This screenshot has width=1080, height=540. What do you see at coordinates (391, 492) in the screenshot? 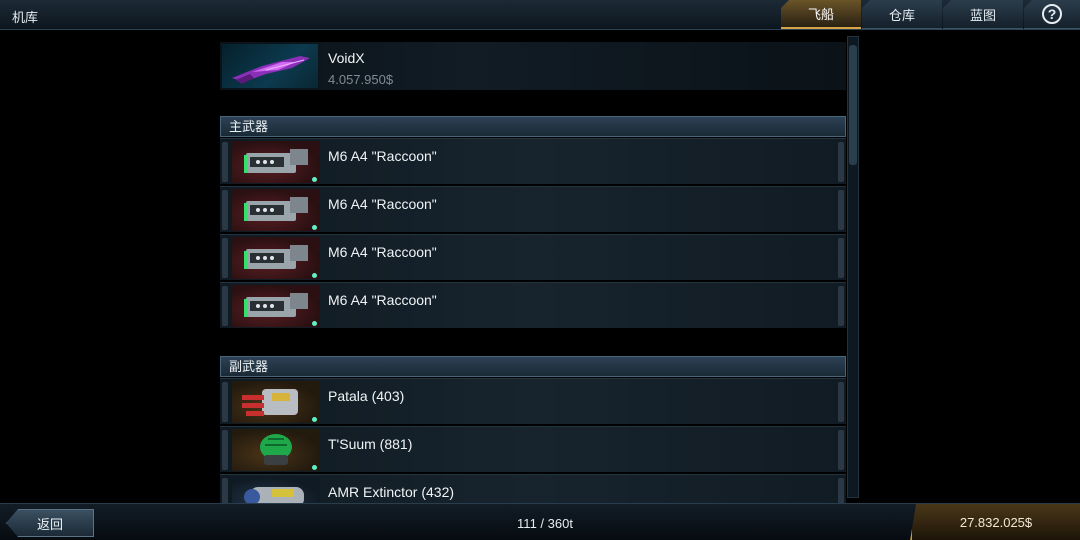
I see `item-name: AMR Extinctor (432)` at bounding box center [391, 492].